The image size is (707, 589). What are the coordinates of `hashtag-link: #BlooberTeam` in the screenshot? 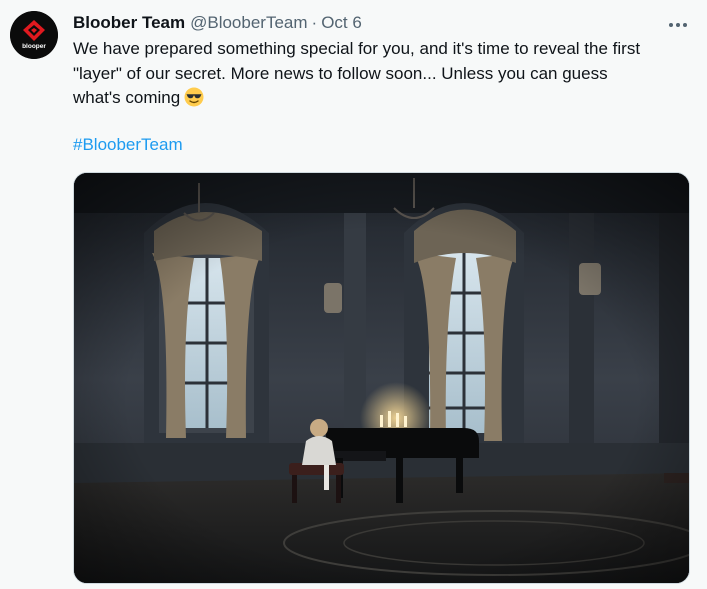 It's located at (128, 145).